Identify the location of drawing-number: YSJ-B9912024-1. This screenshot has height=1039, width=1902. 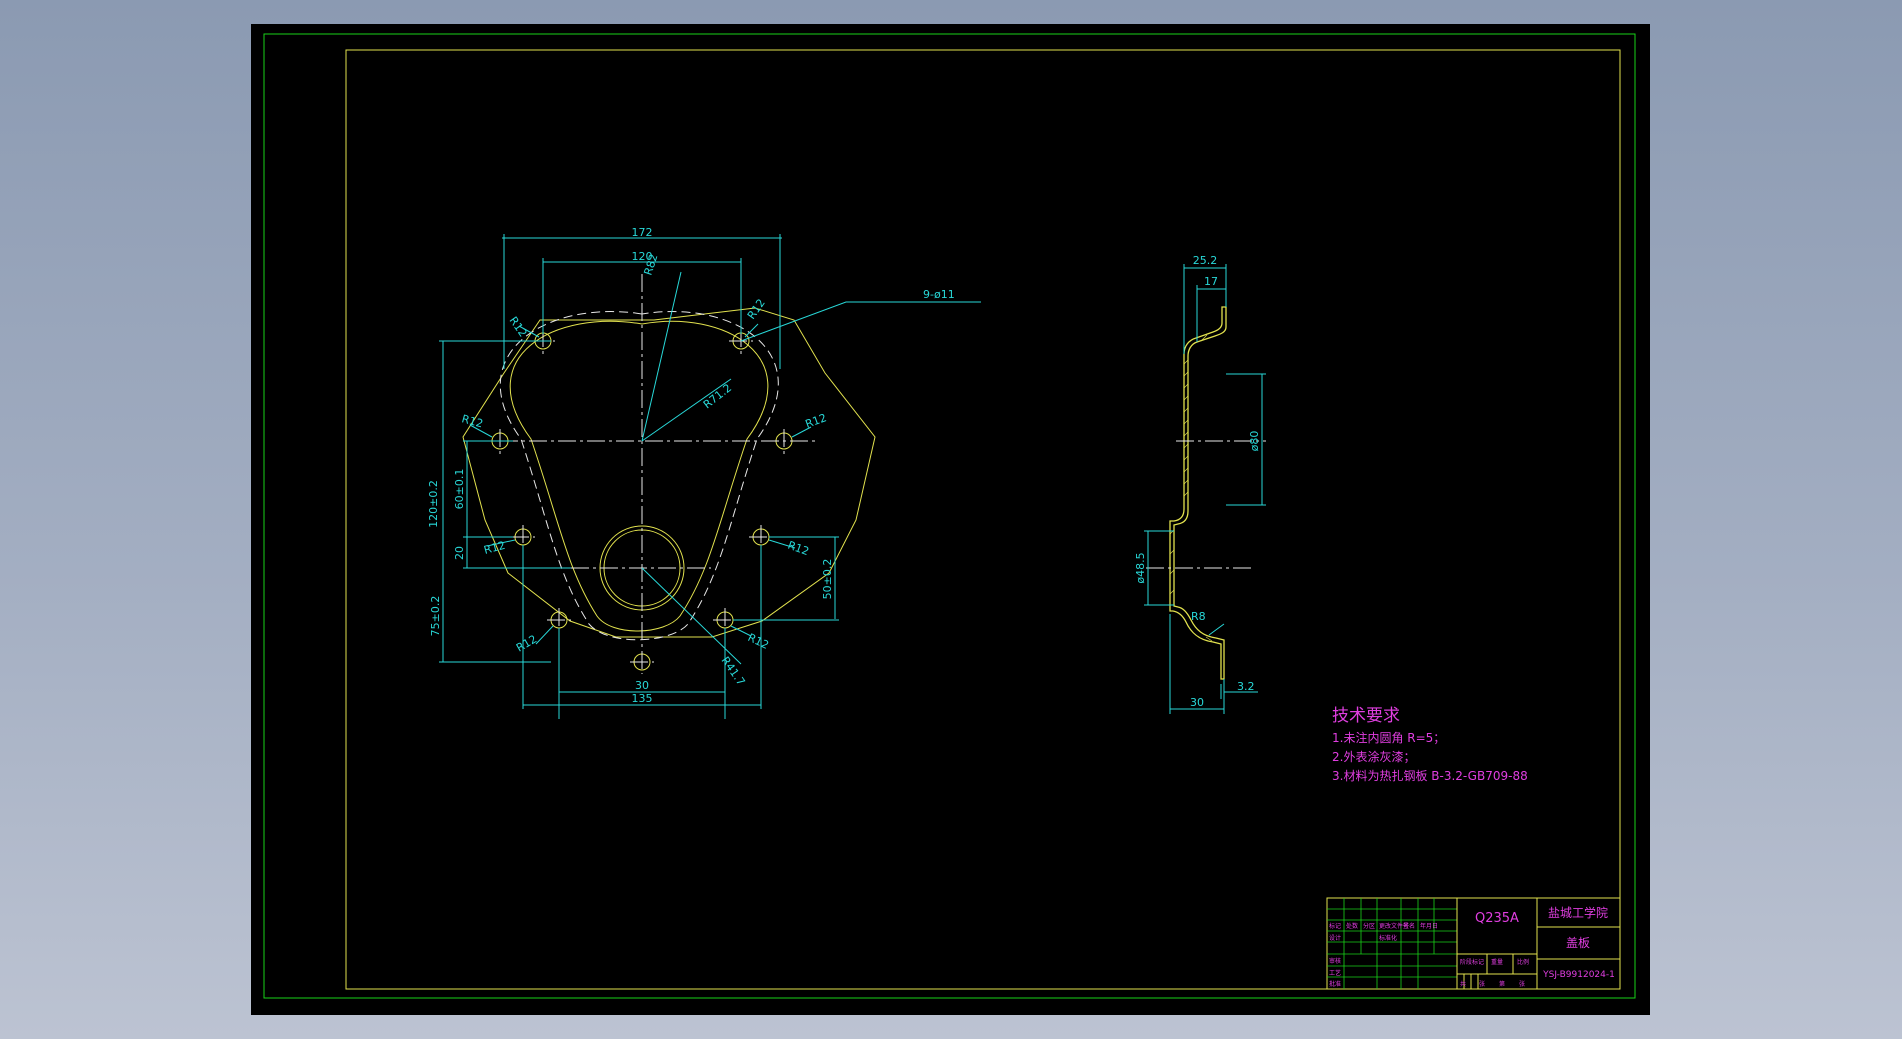
(1578, 975).